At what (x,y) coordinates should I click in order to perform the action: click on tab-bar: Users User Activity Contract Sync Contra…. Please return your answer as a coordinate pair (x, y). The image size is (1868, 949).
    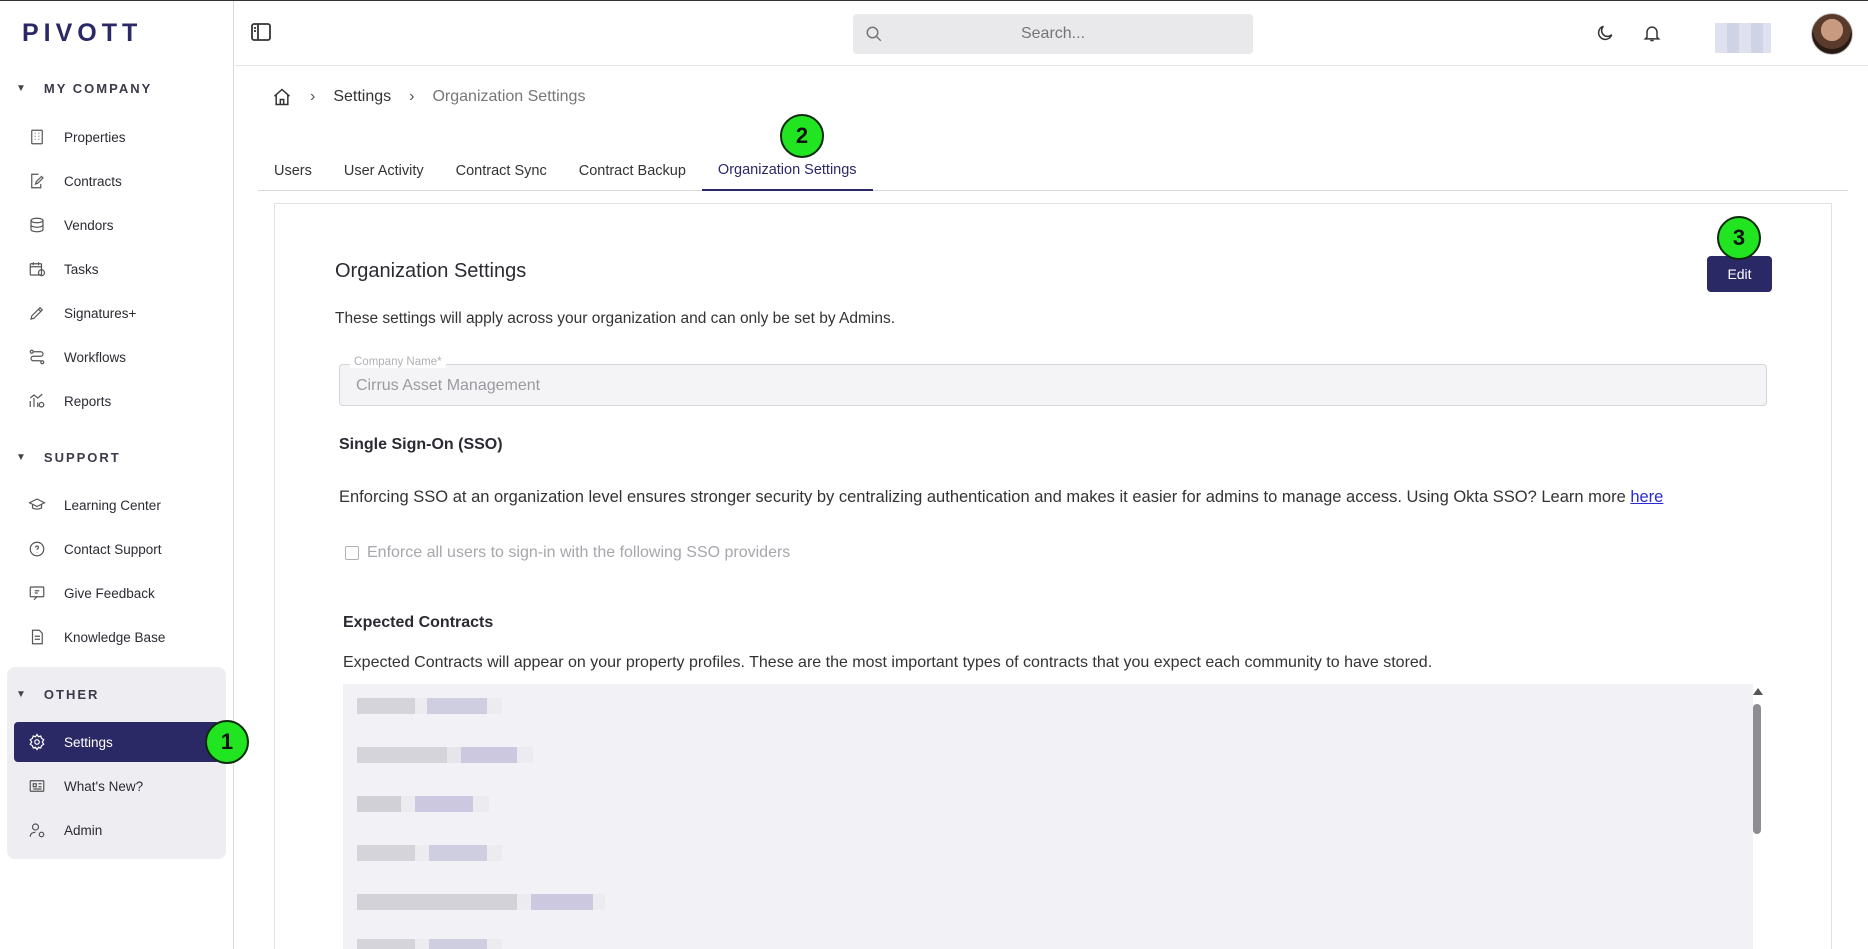
    Looking at the image, I should click on (1053, 171).